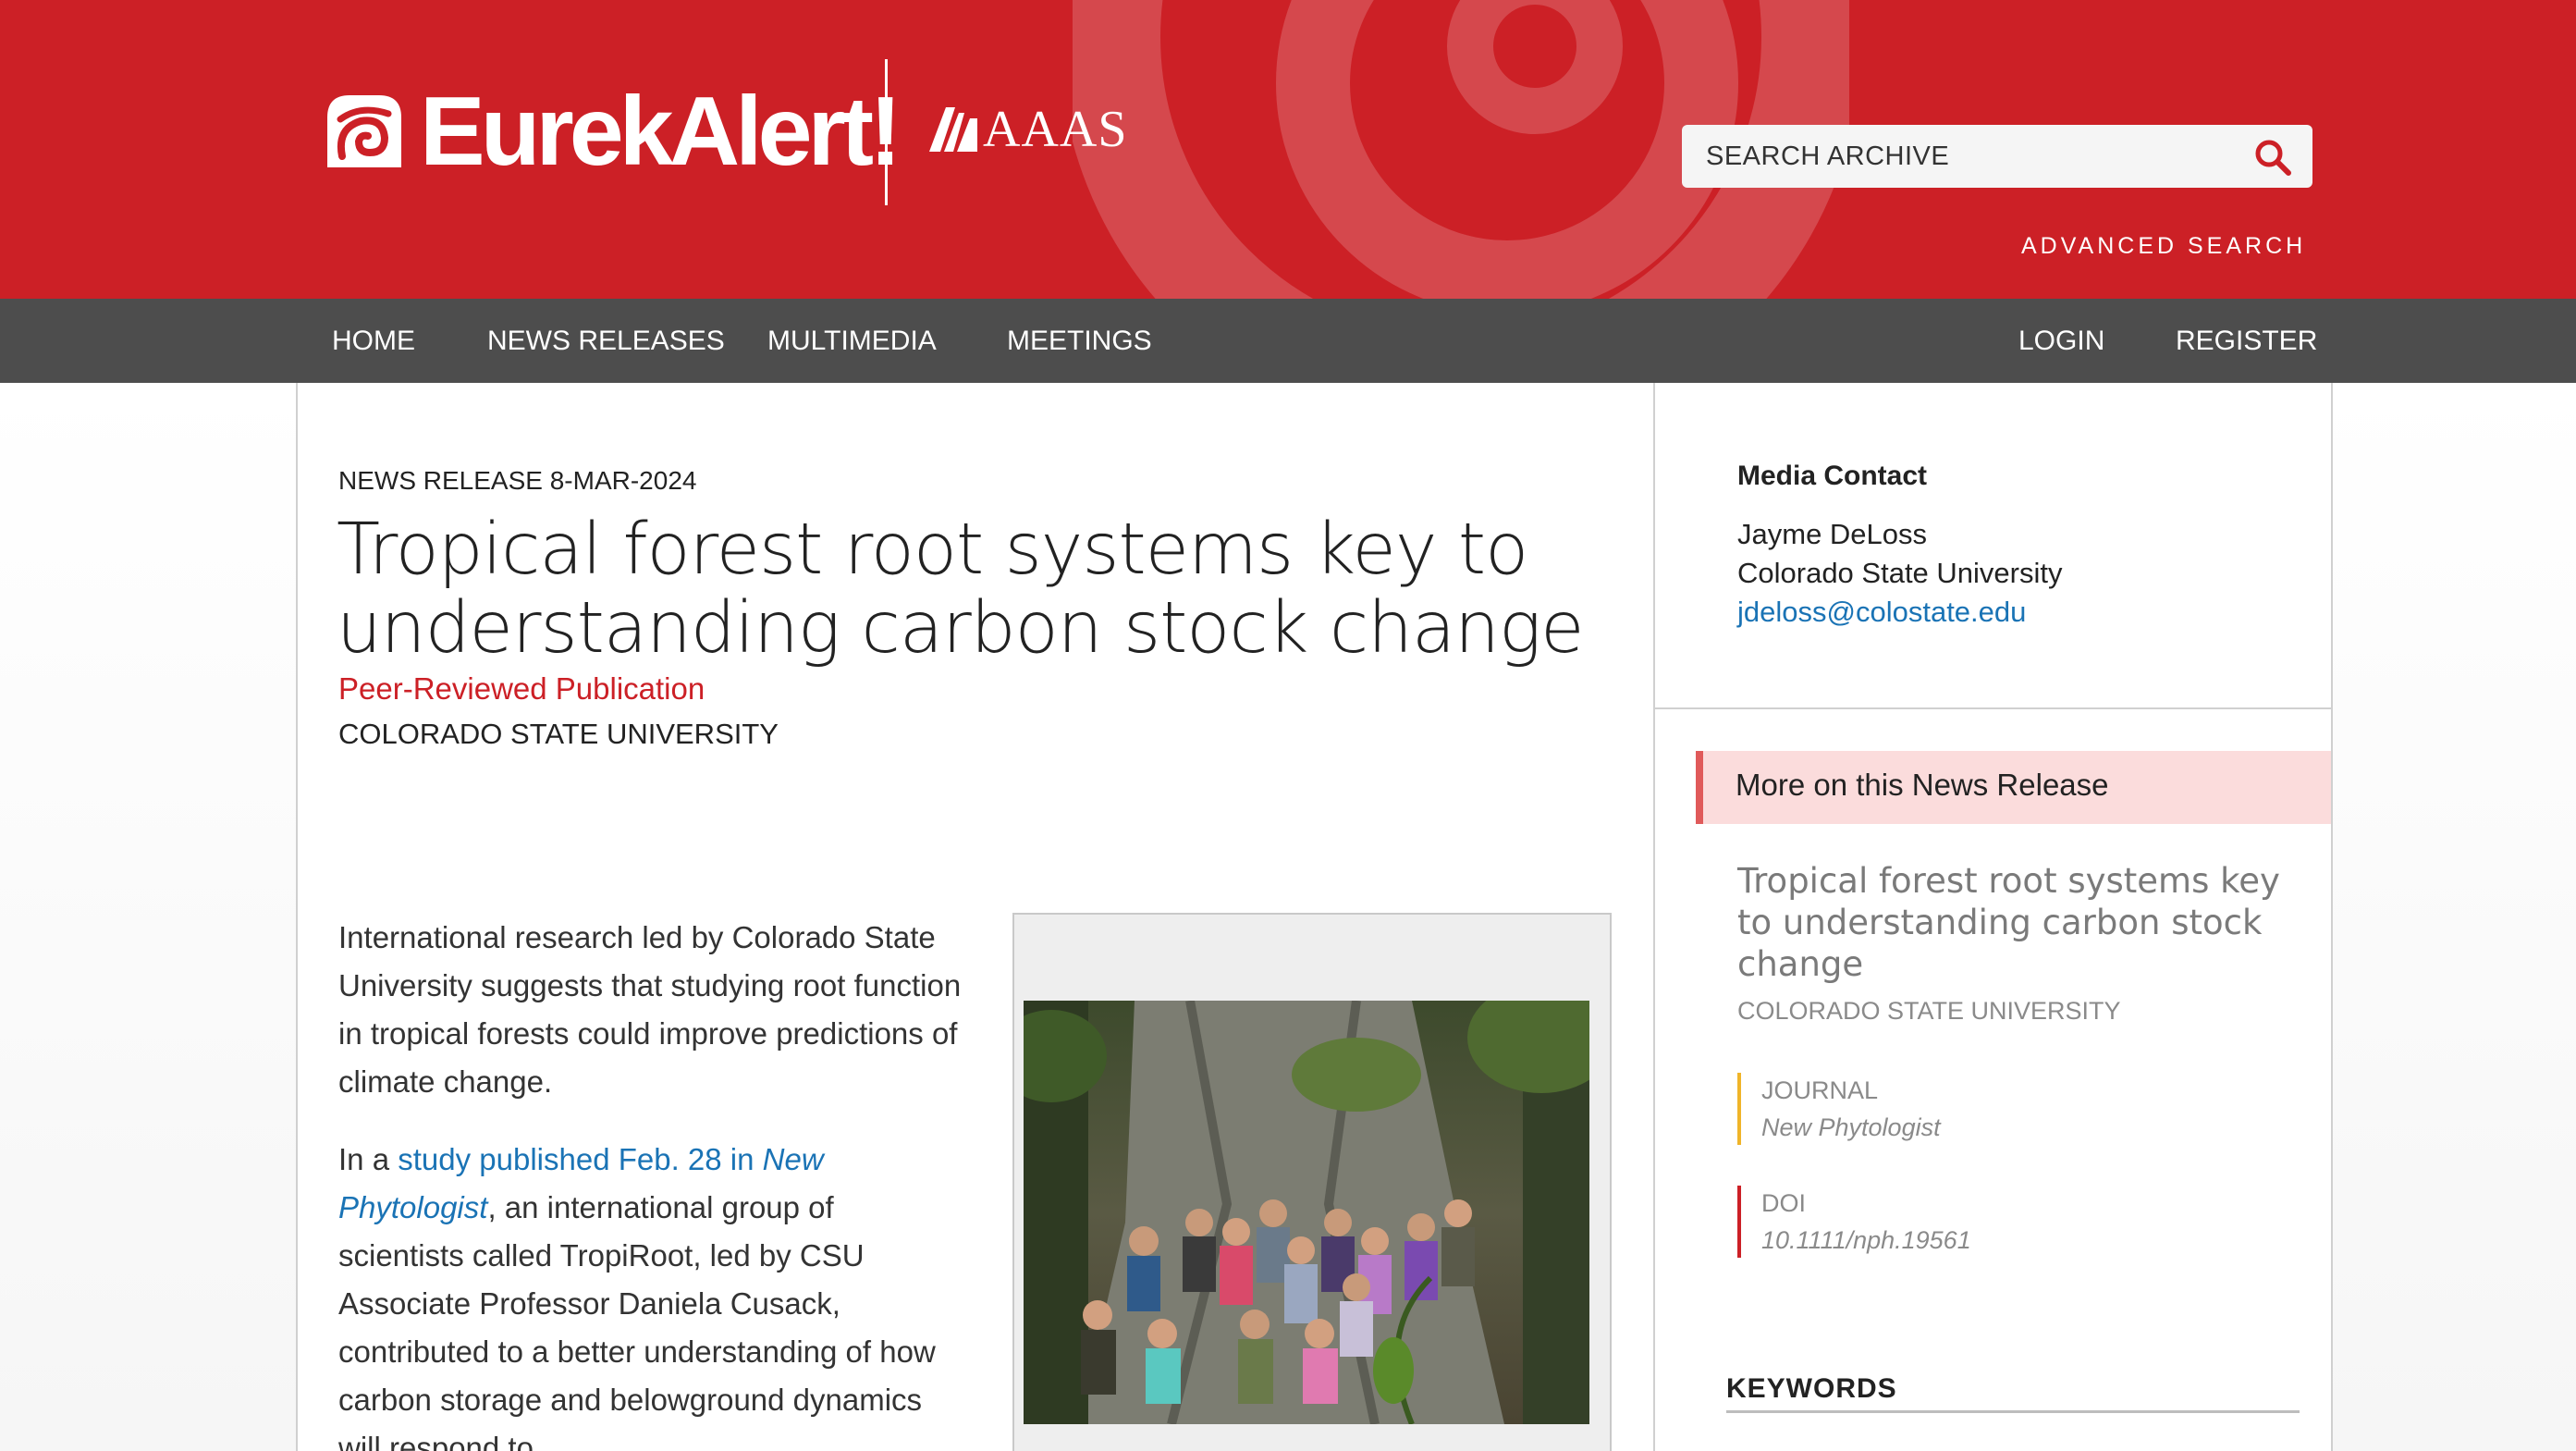 This screenshot has width=2576, height=1451. What do you see at coordinates (1993, 708) in the screenshot?
I see `sidebar-divider` at bounding box center [1993, 708].